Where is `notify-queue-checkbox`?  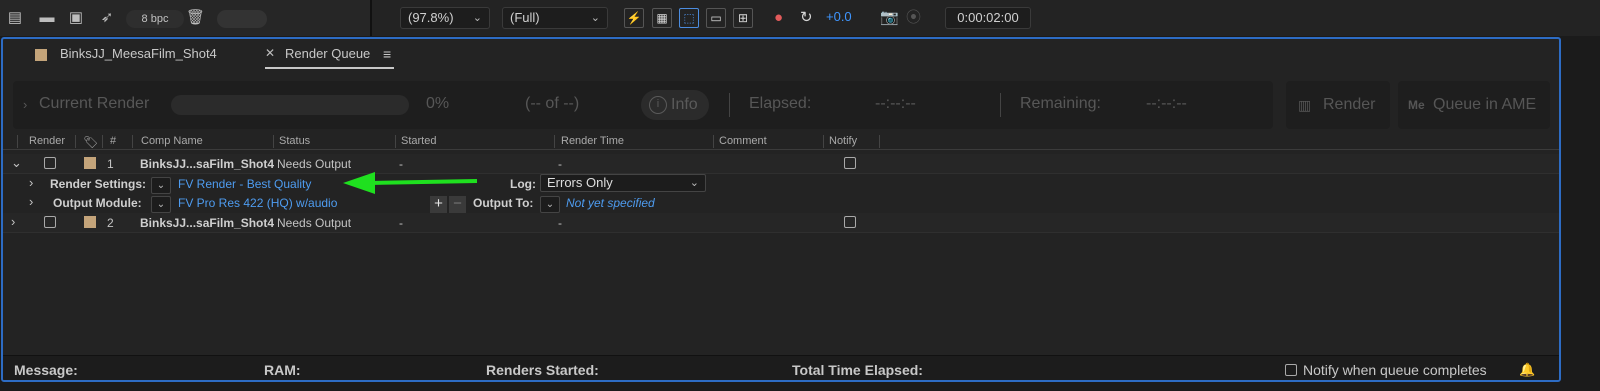
notify-queue-checkbox is located at coordinates (1291, 370).